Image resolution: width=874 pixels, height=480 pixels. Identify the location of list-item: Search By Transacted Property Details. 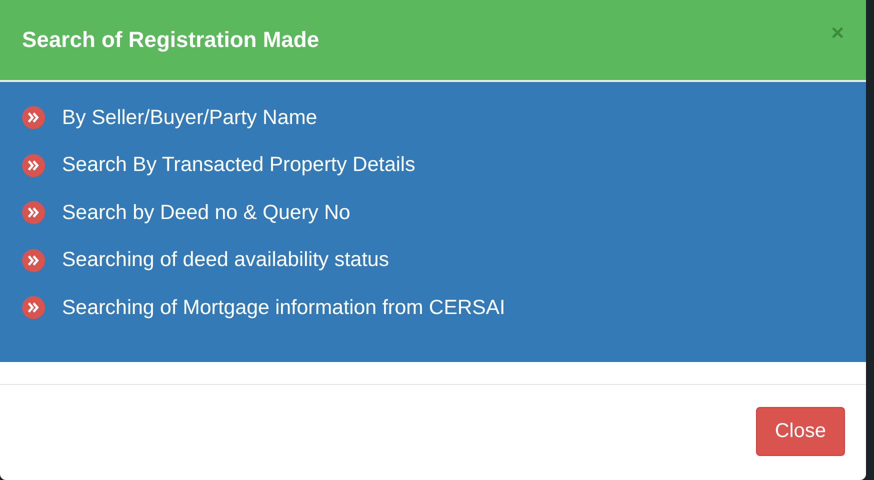
(239, 165).